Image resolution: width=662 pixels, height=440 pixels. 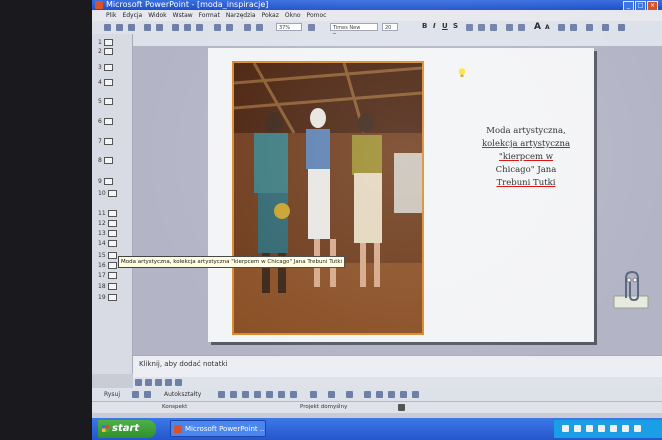 I want to click on paste-icon, so click(x=199, y=27).